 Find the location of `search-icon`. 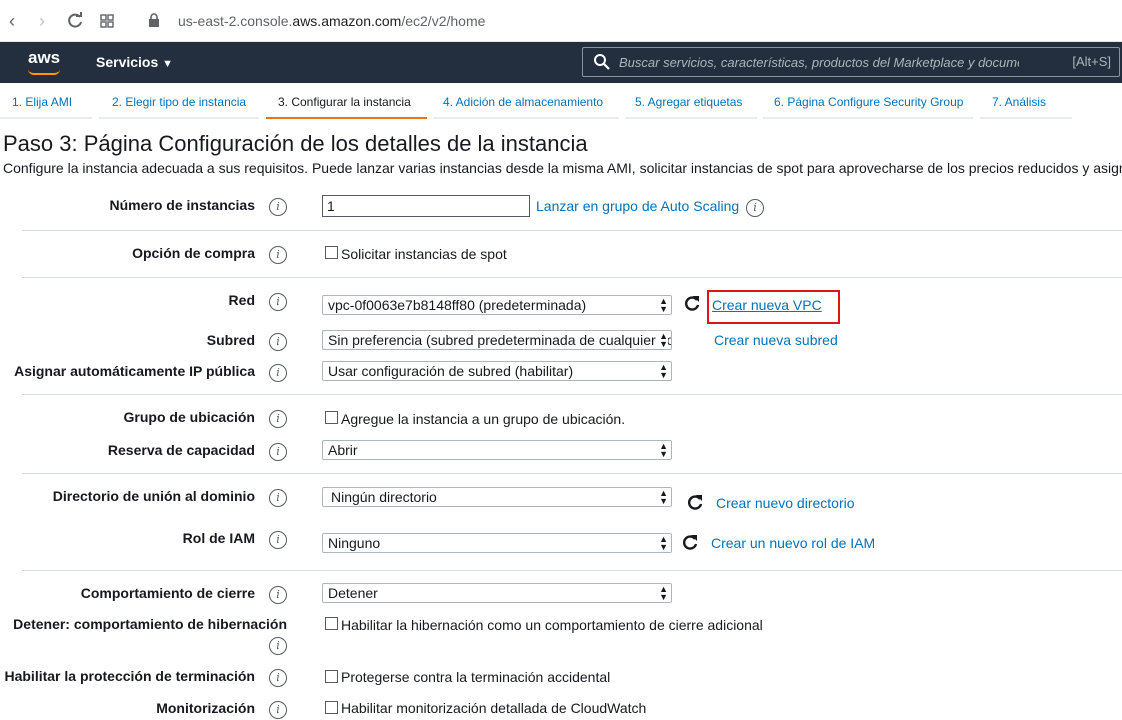

search-icon is located at coordinates (602, 62).